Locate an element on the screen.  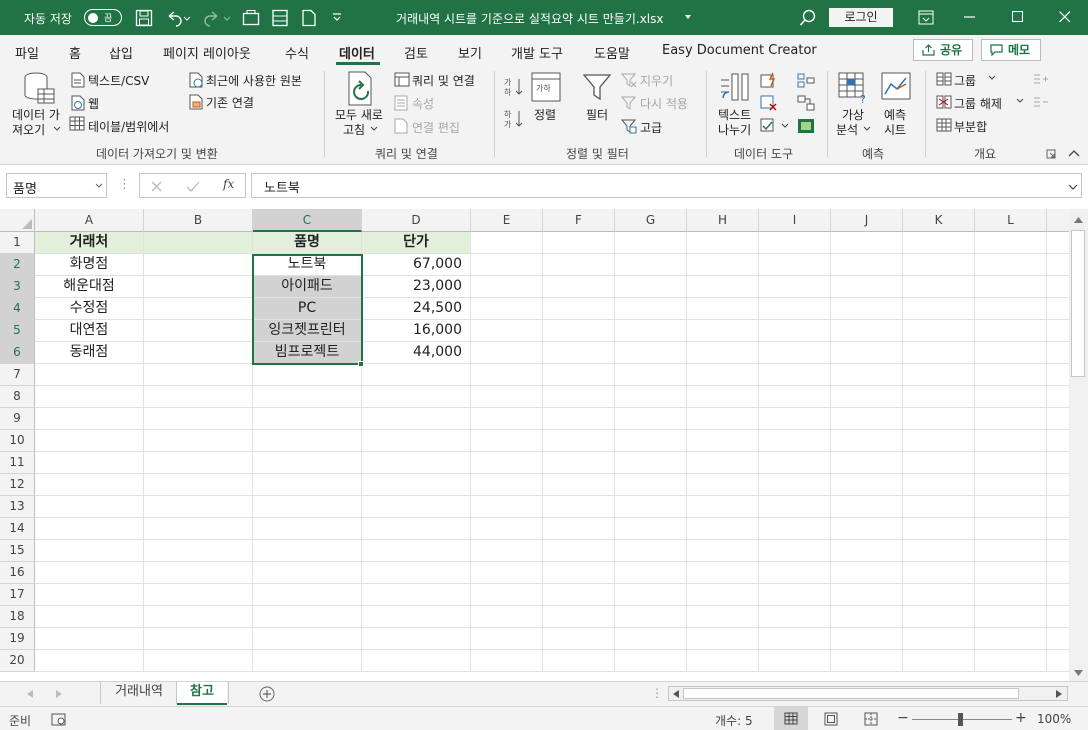
horizontal-scroll-thumb is located at coordinates (851, 693).